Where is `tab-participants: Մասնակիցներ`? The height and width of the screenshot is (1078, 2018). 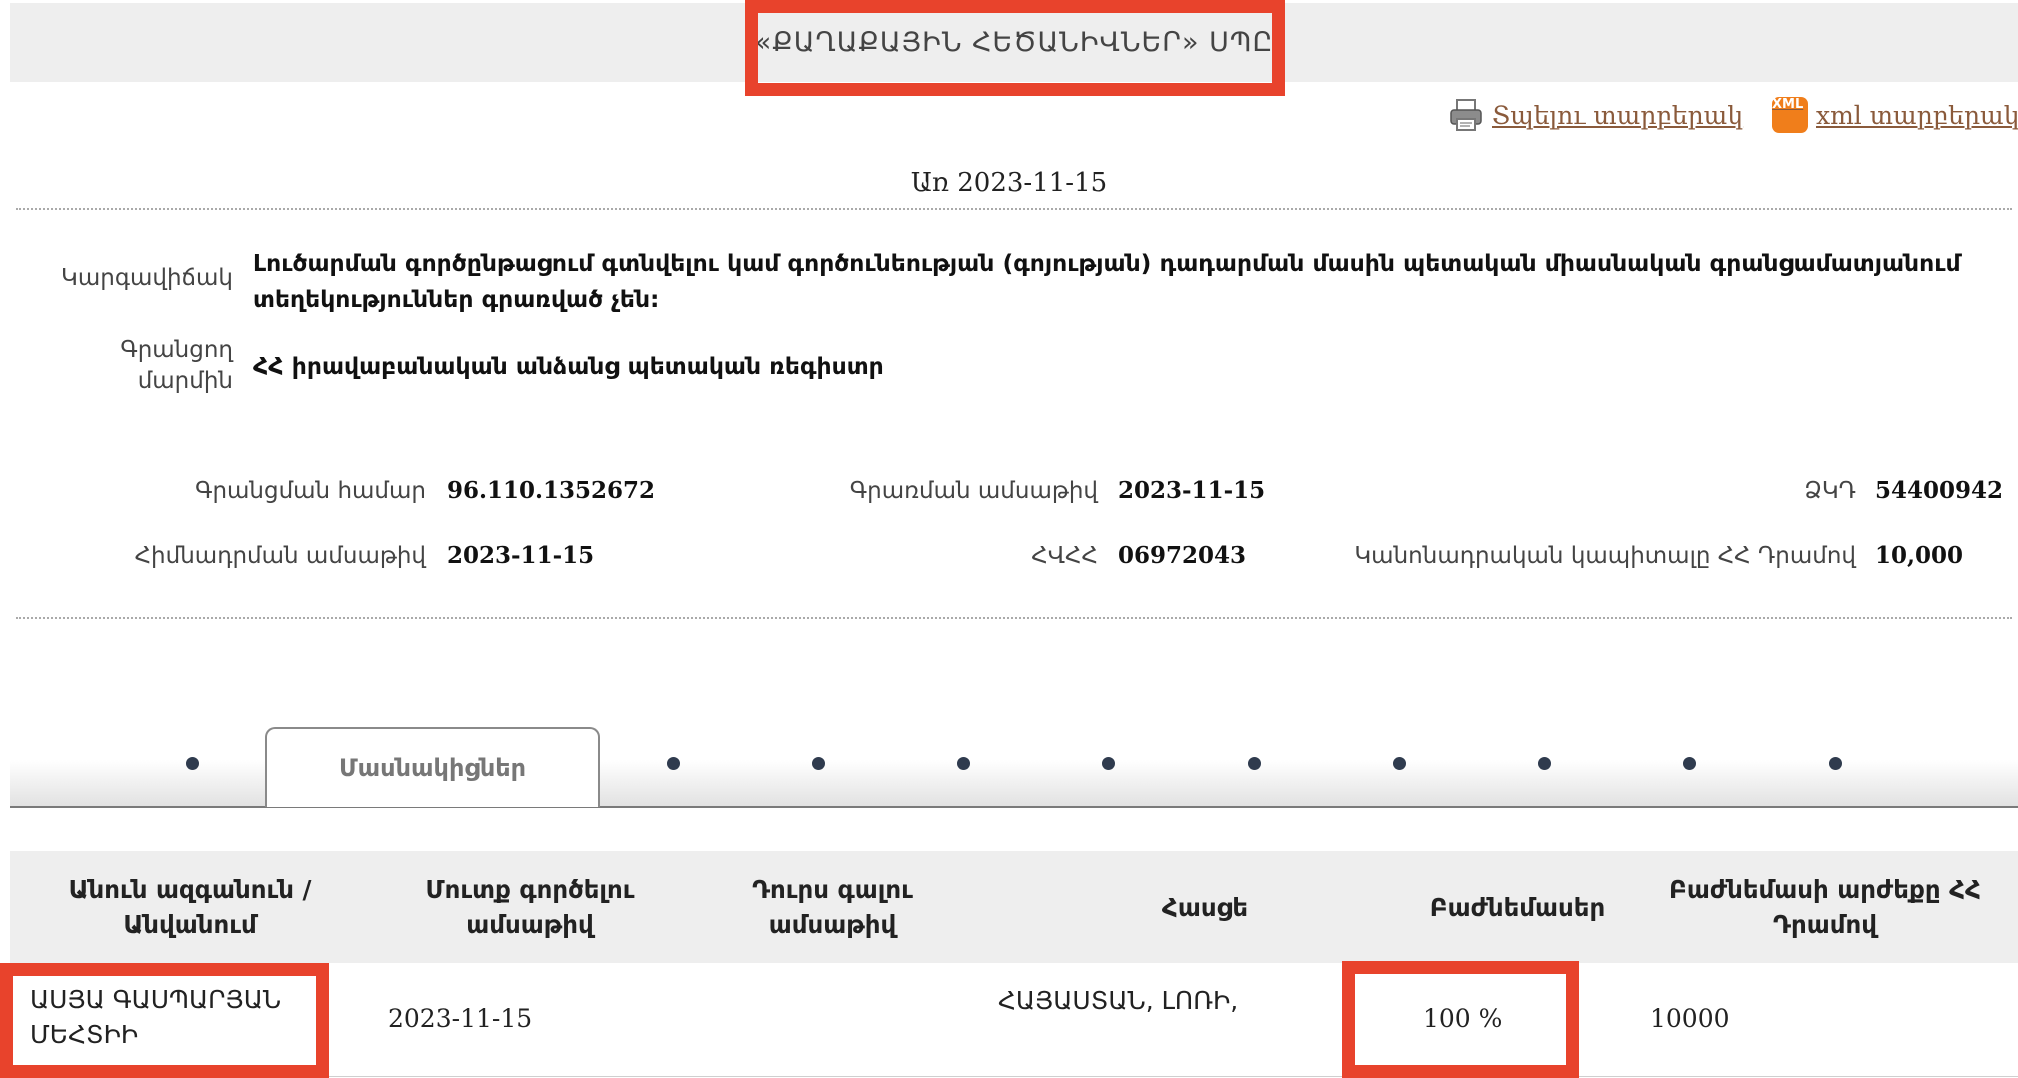
tab-participants: Մասնակիցներ is located at coordinates (432, 767).